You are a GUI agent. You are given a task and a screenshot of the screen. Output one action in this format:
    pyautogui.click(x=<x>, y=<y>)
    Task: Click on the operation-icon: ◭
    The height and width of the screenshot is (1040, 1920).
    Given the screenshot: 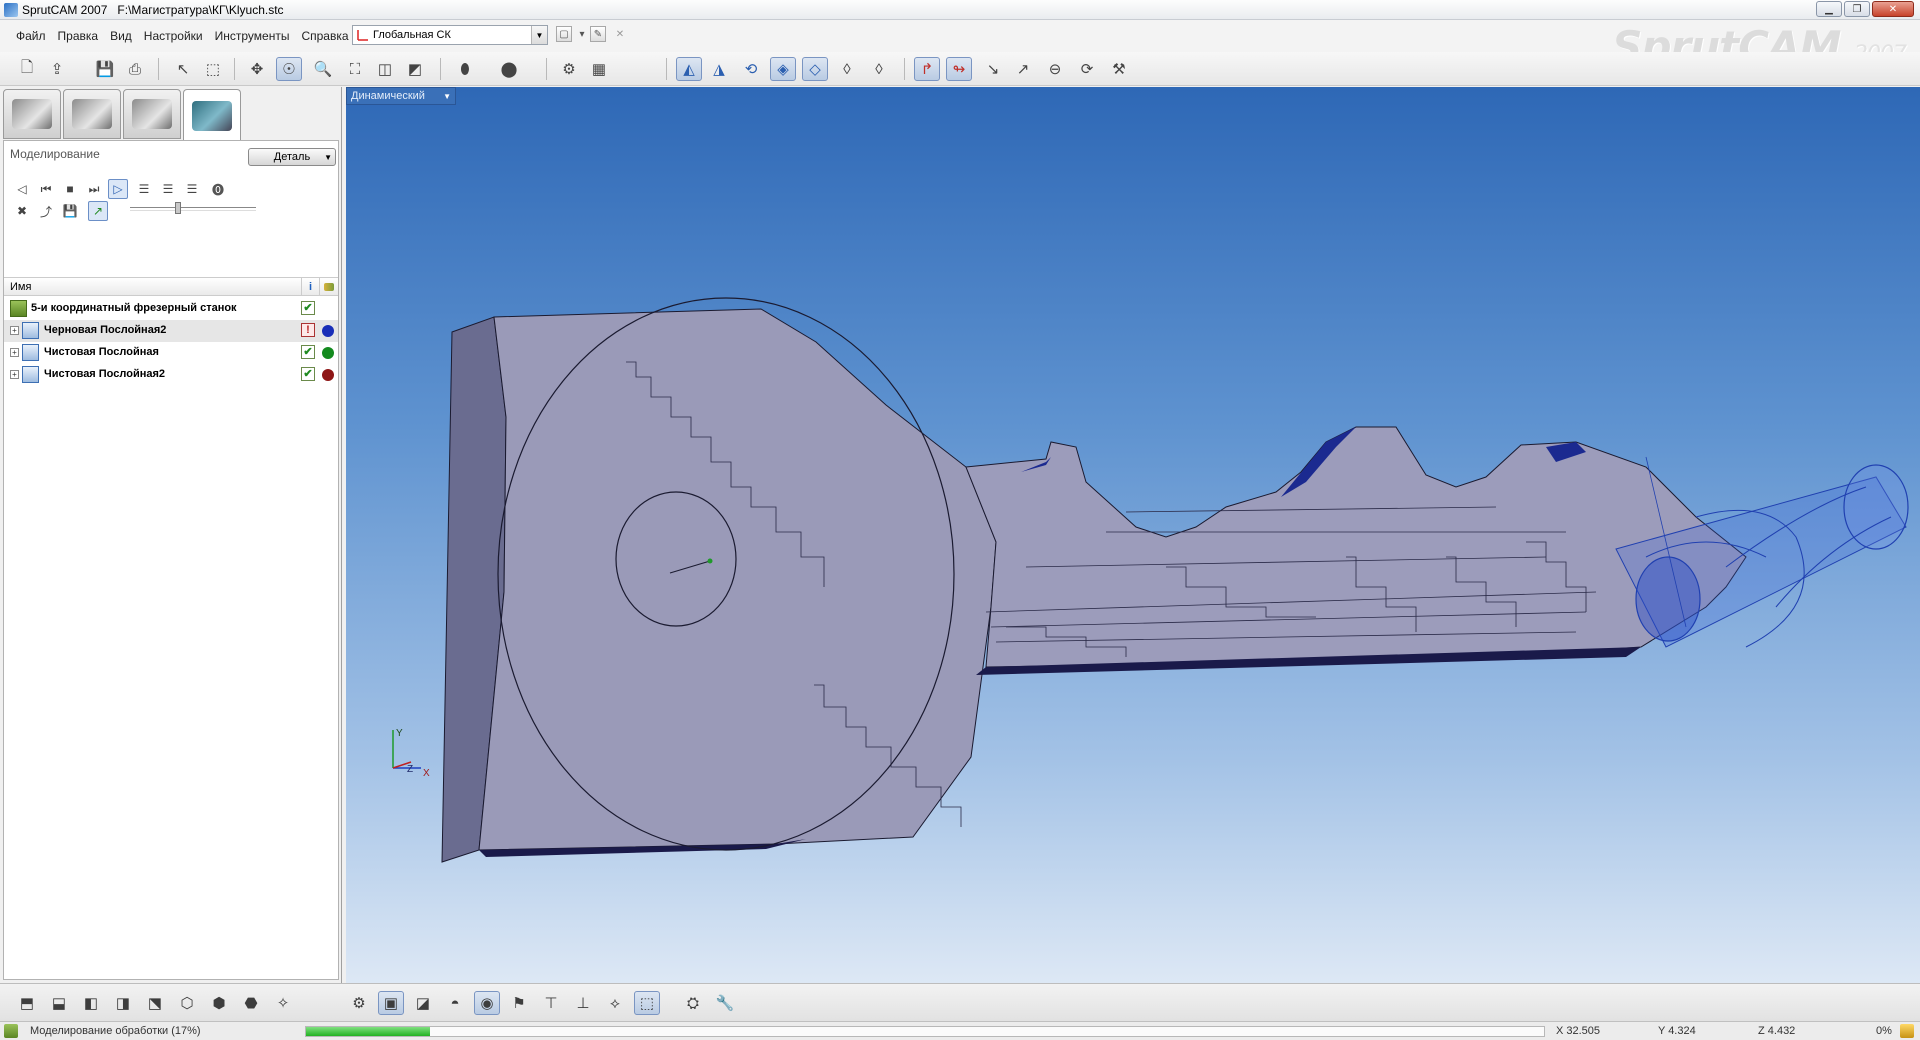 What is the action you would take?
    pyautogui.click(x=689, y=69)
    